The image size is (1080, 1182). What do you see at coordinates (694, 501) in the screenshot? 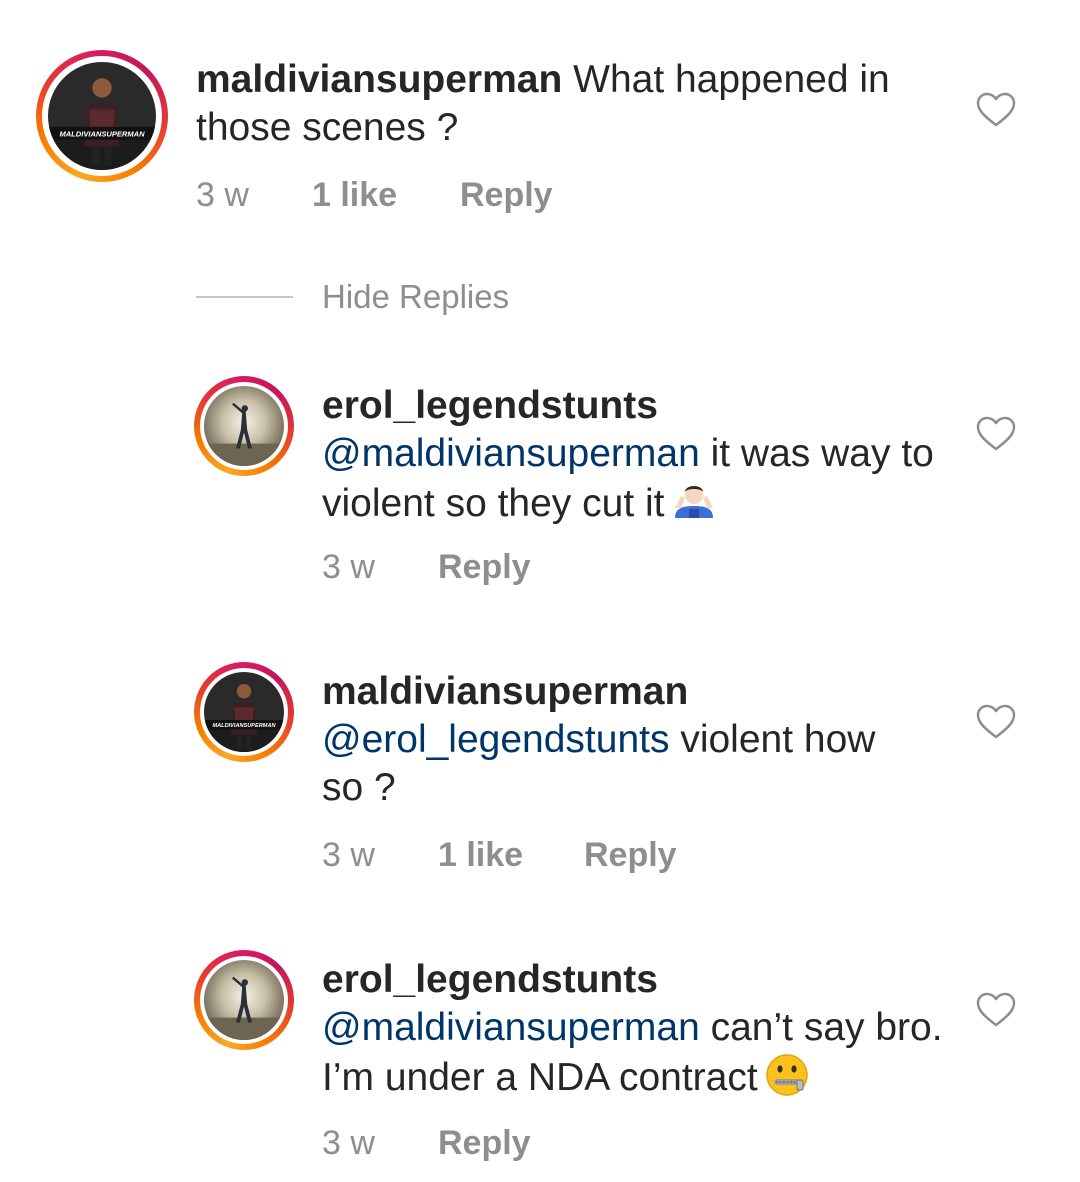
I see `person-shrugging-emoji` at bounding box center [694, 501].